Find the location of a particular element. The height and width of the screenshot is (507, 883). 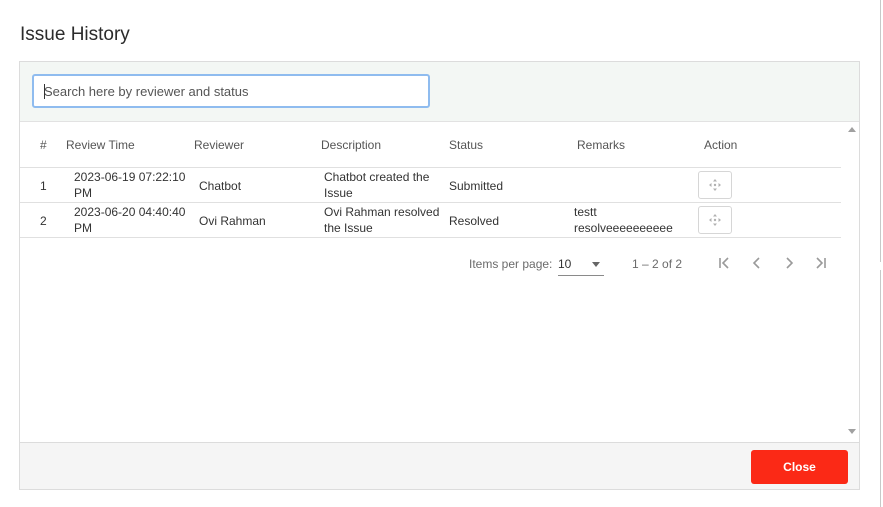

chevron-right-icon is located at coordinates (790, 263).